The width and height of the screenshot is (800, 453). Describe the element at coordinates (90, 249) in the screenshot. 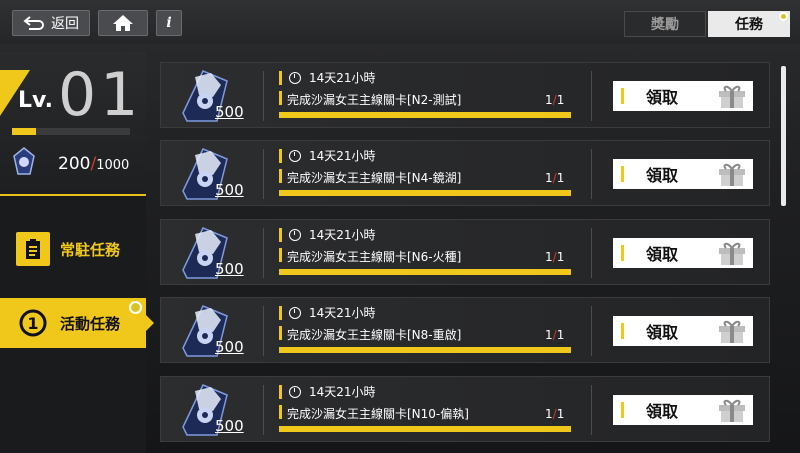

I see `sidebar-item-label: 常駐任務` at that location.